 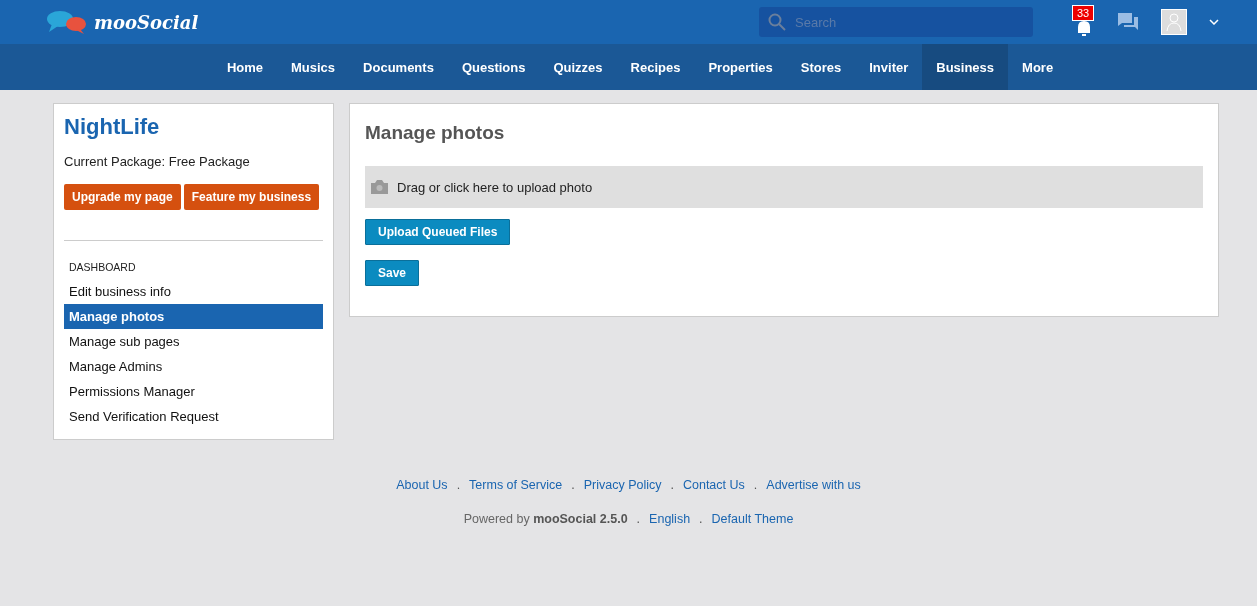 I want to click on sidebar-item: Manage sub pages, so click(x=193, y=341).